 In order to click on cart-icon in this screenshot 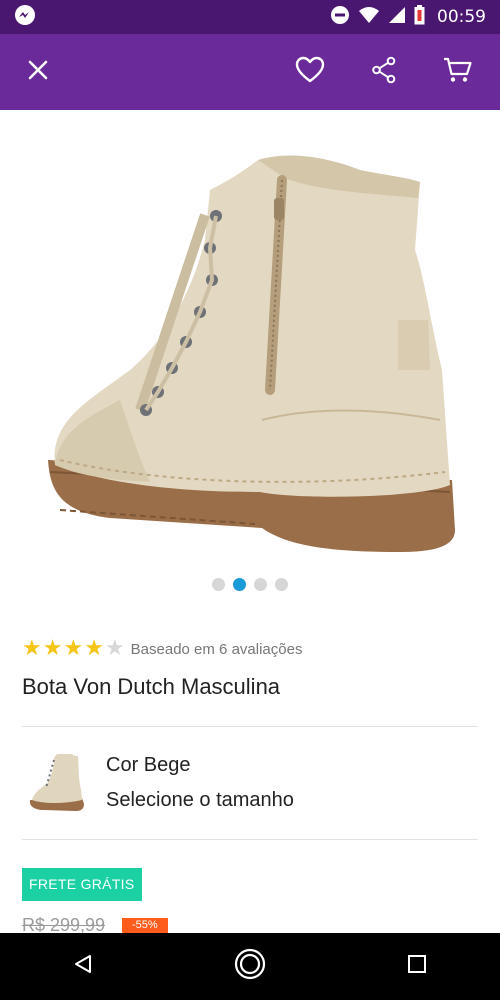, I will do `click(458, 72)`.